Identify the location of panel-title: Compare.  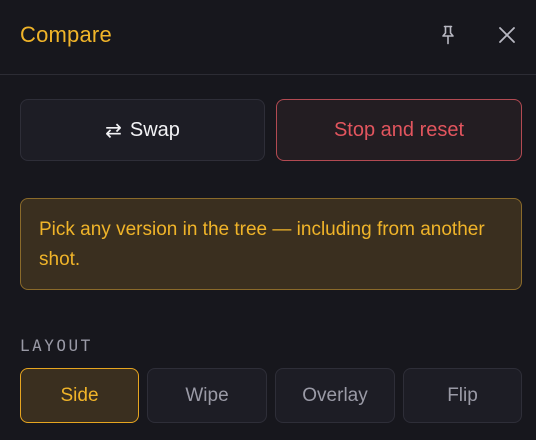
(66, 34).